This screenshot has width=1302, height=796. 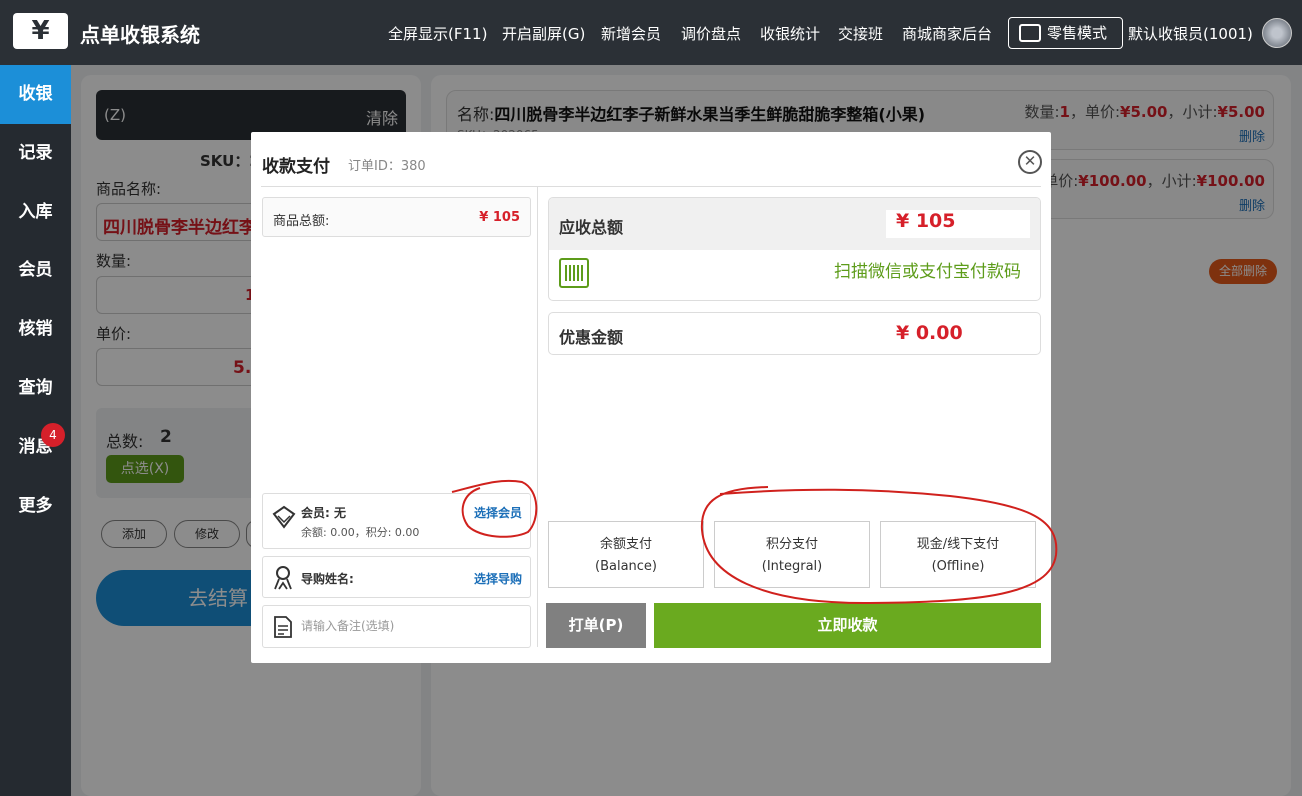 What do you see at coordinates (591, 227) in the screenshot?
I see `amount-due-label: 应收总额` at bounding box center [591, 227].